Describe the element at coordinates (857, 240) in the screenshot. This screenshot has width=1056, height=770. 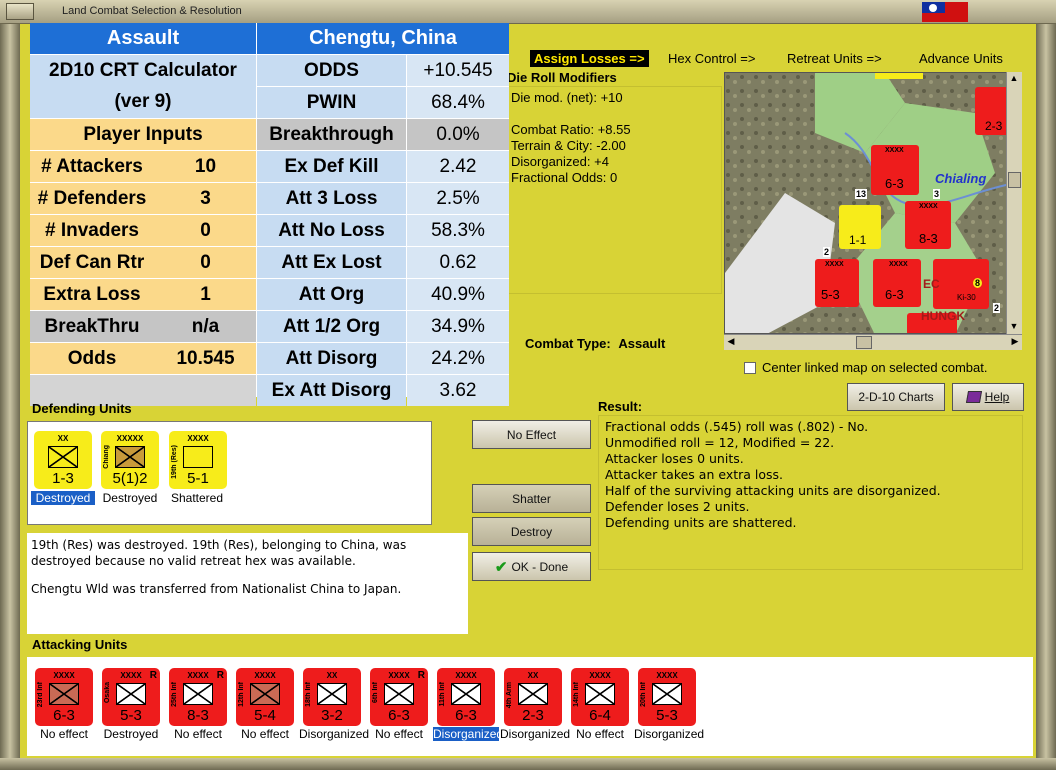
I see `map-unit-strength: 1-1` at that location.